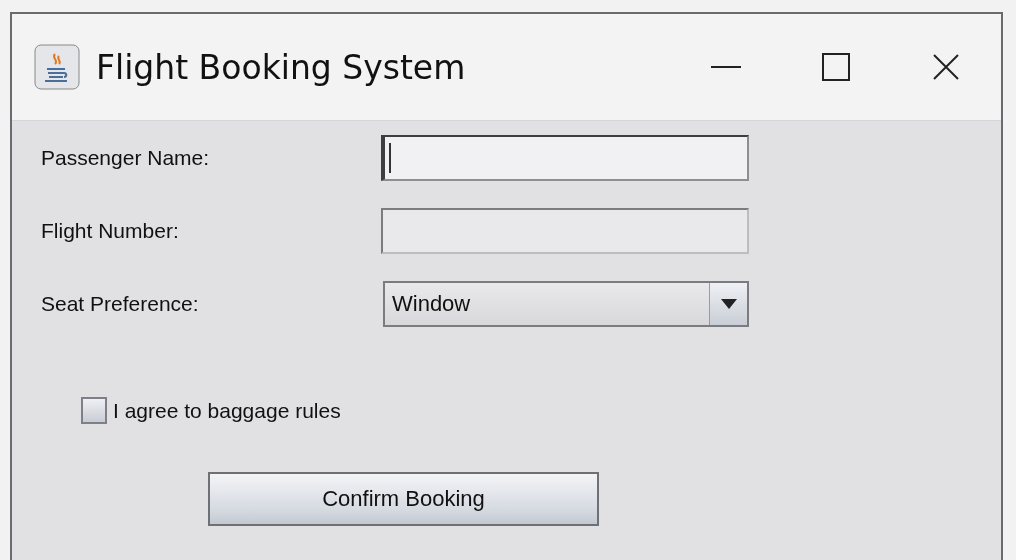 This screenshot has width=1016, height=560. Describe the element at coordinates (57, 67) in the screenshot. I see `coffee-cup-icon` at that location.